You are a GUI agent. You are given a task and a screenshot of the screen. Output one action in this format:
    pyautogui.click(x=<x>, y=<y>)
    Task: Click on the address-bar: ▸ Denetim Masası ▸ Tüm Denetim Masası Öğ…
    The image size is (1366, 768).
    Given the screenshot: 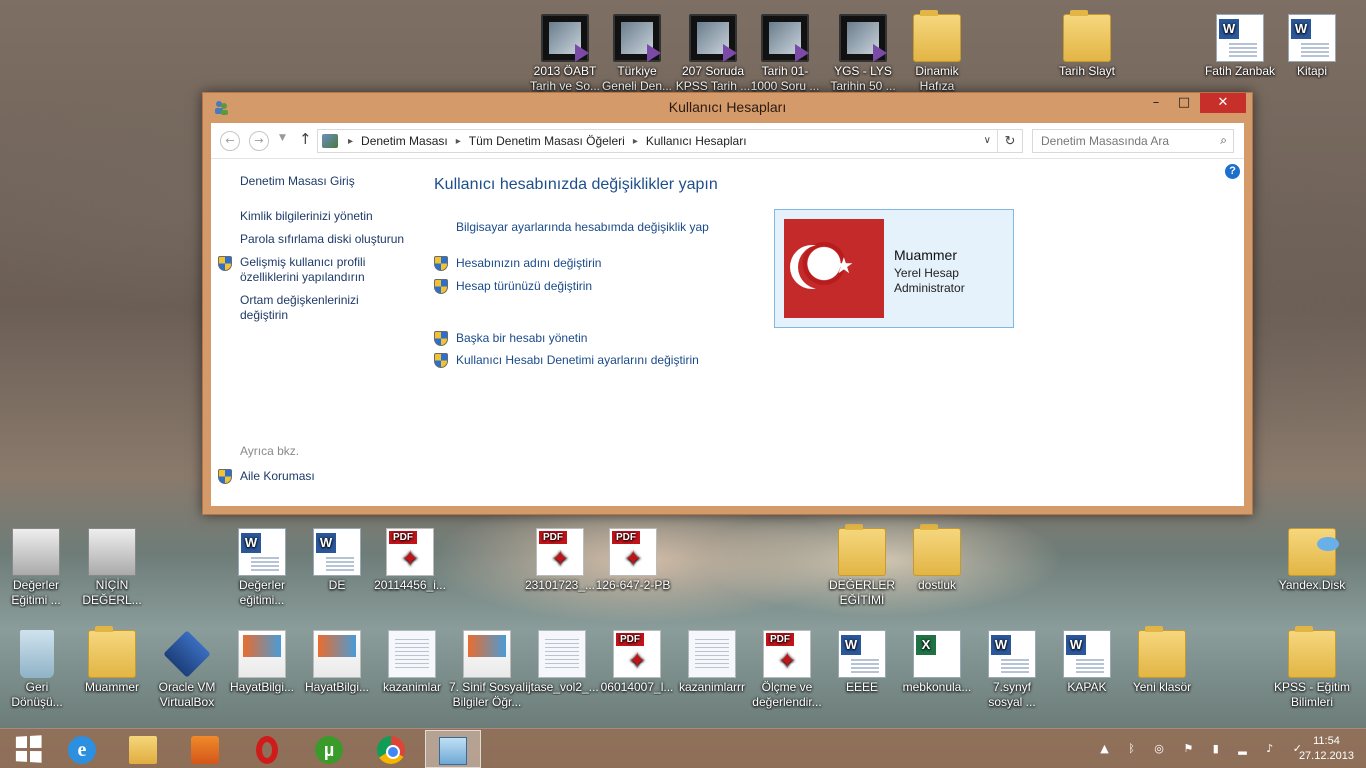 What is the action you would take?
    pyautogui.click(x=670, y=141)
    